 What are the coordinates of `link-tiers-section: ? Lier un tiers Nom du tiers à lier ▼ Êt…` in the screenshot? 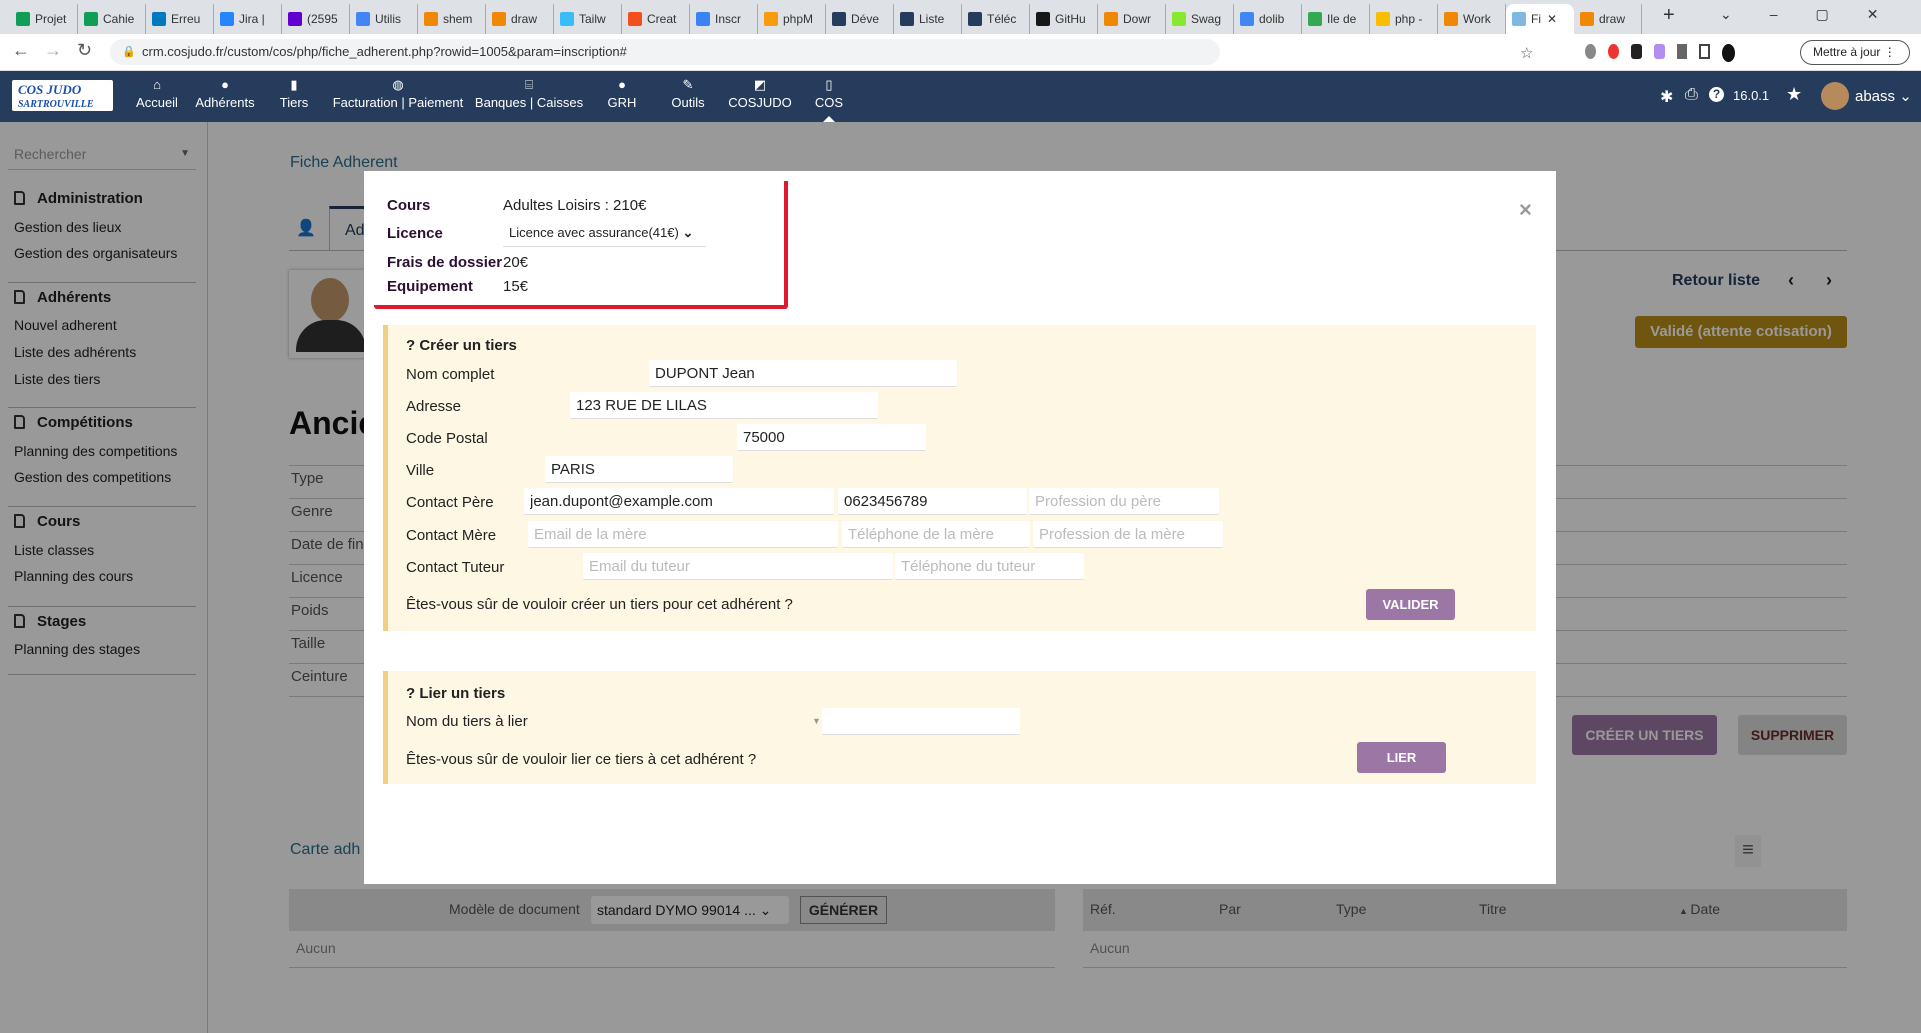 It's located at (959, 727).